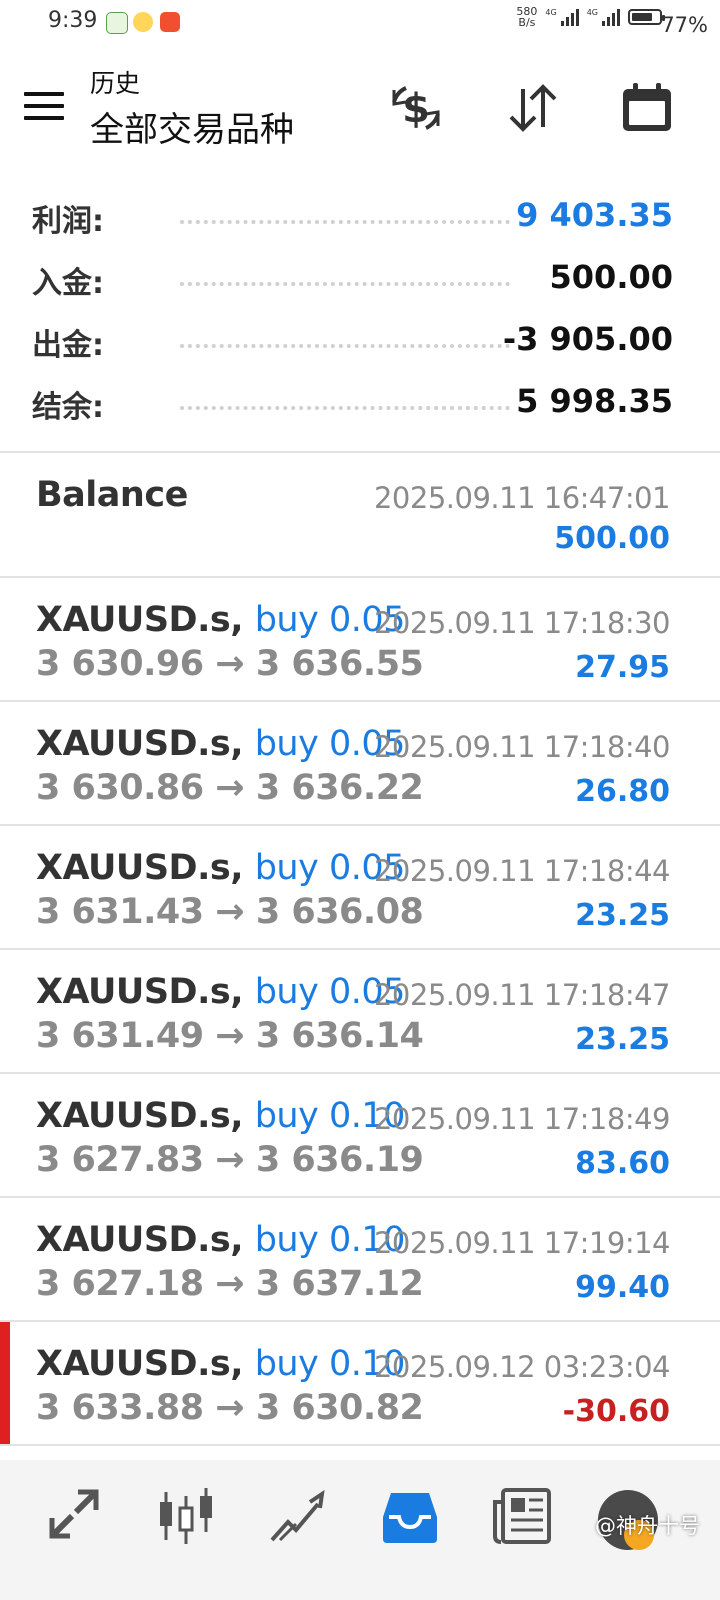  I want to click on page-subtitle: 历史, so click(115, 83).